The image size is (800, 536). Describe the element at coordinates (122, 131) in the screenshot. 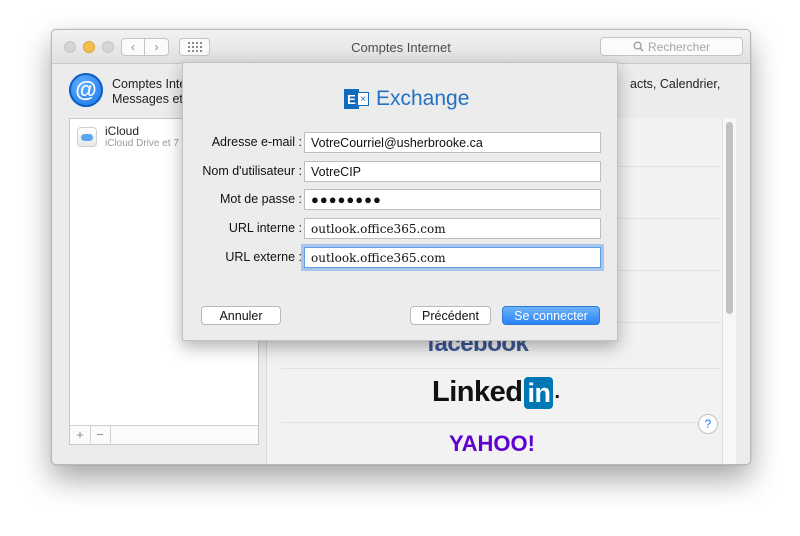

I see `account-name: iCloud` at that location.